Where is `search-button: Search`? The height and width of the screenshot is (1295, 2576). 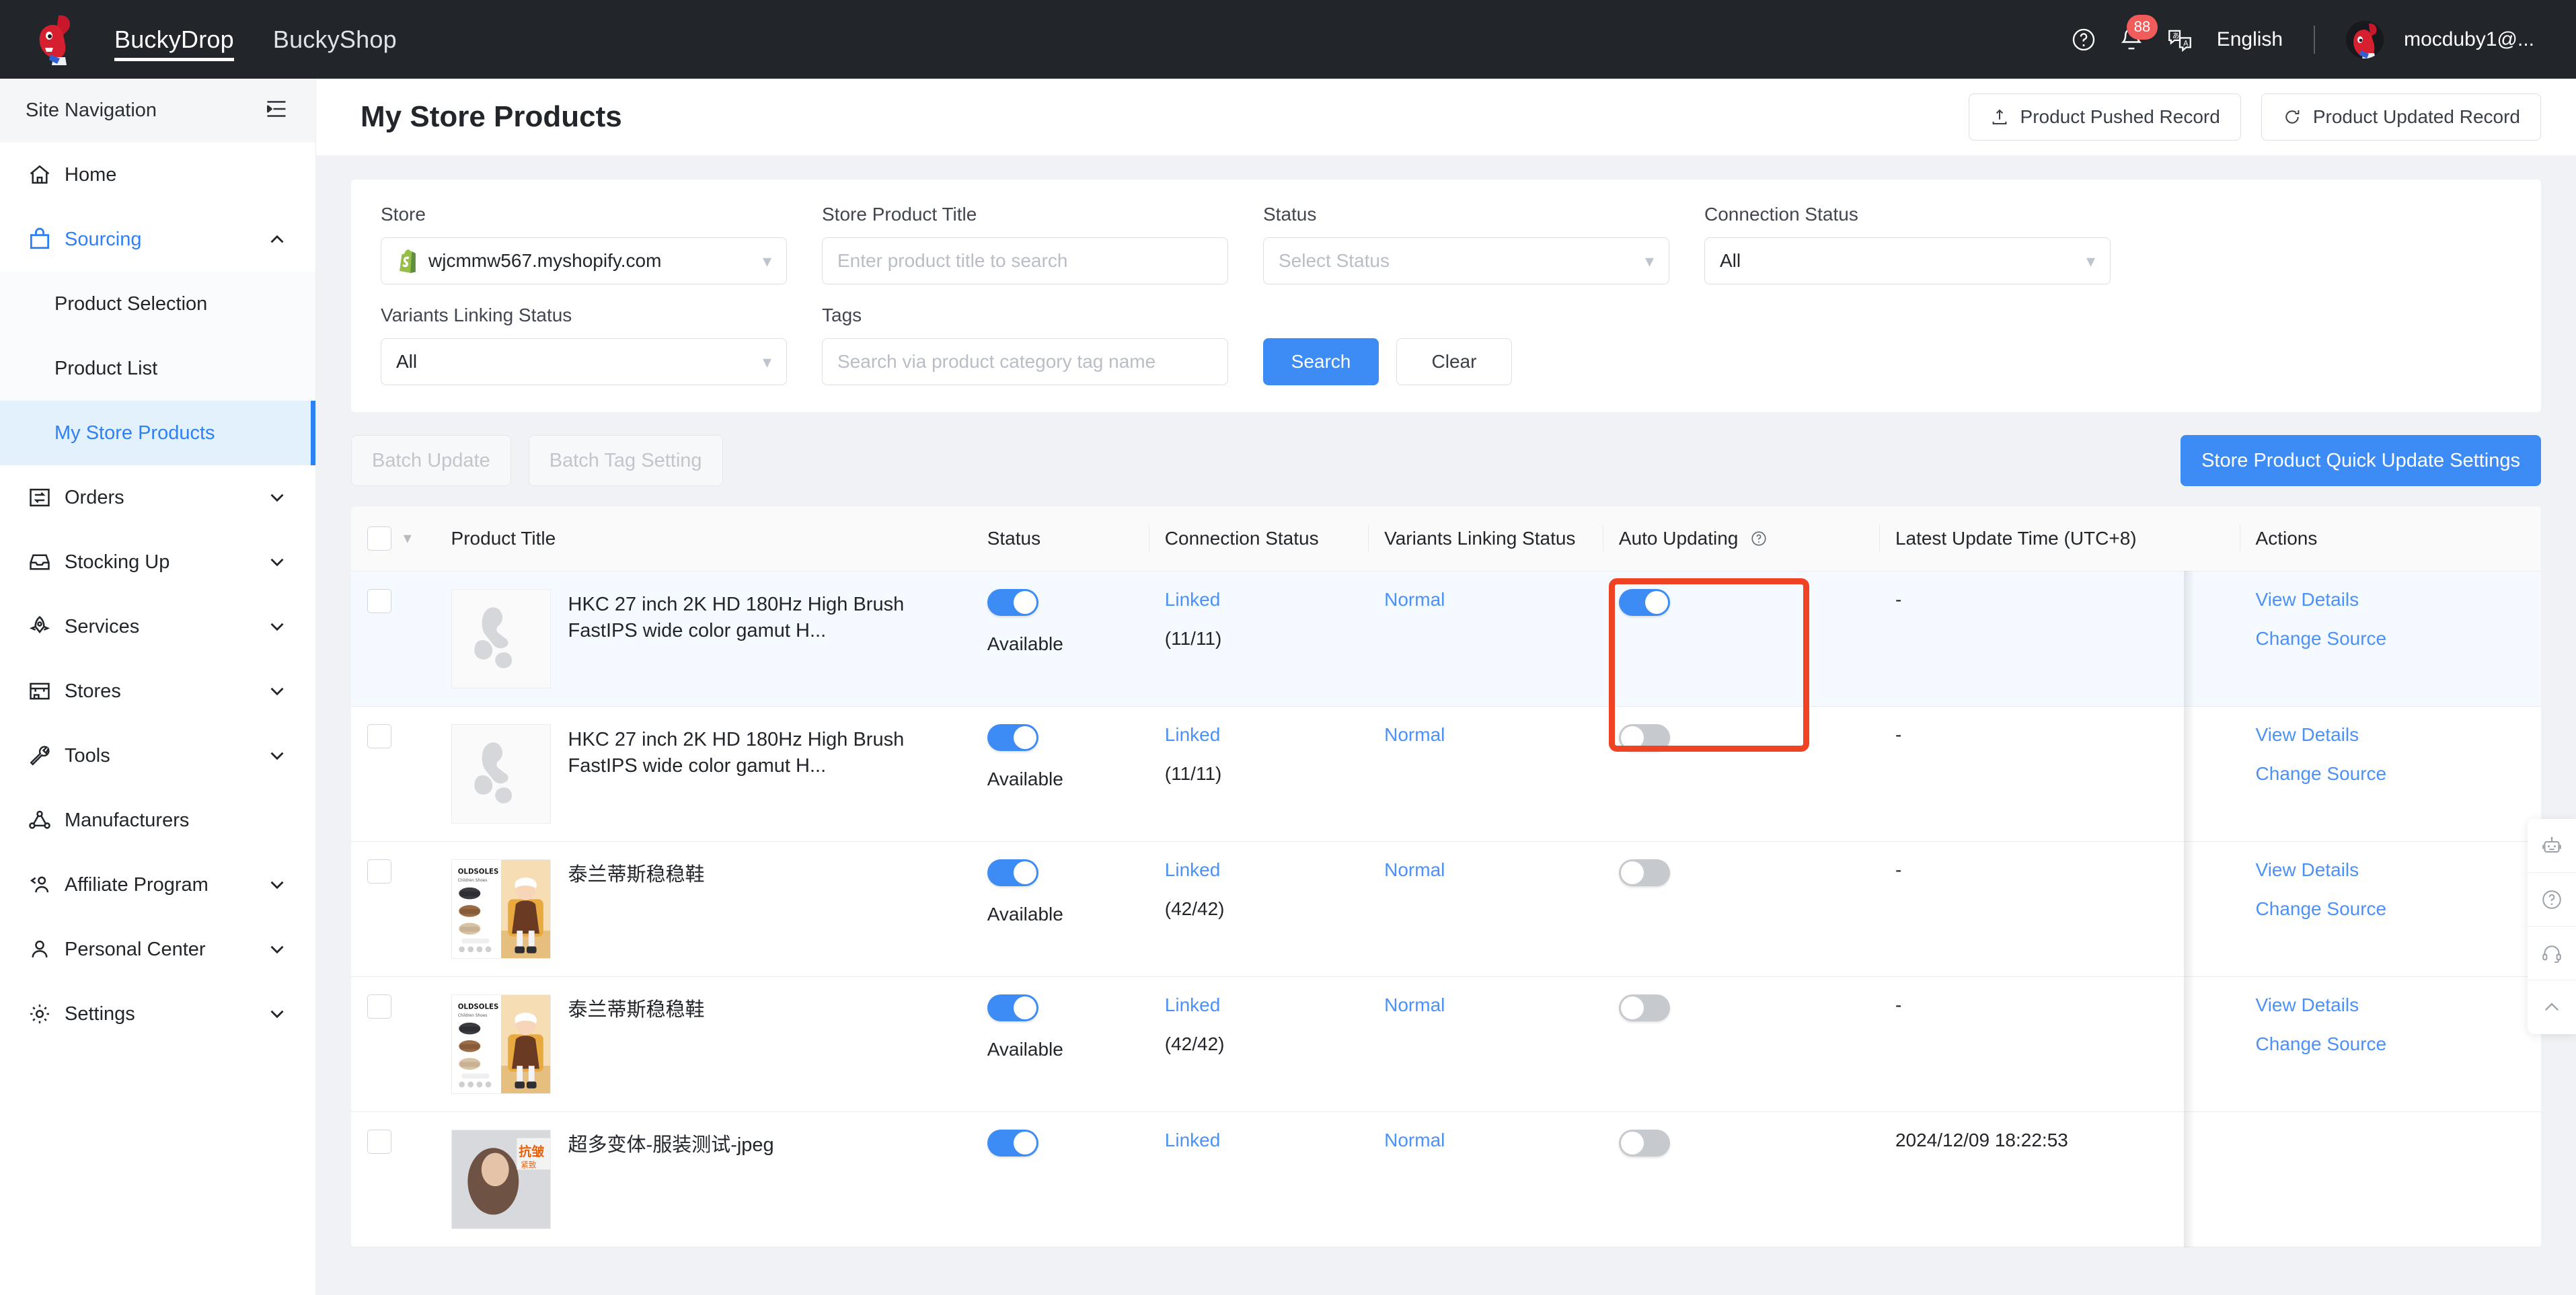 search-button: Search is located at coordinates (1321, 361).